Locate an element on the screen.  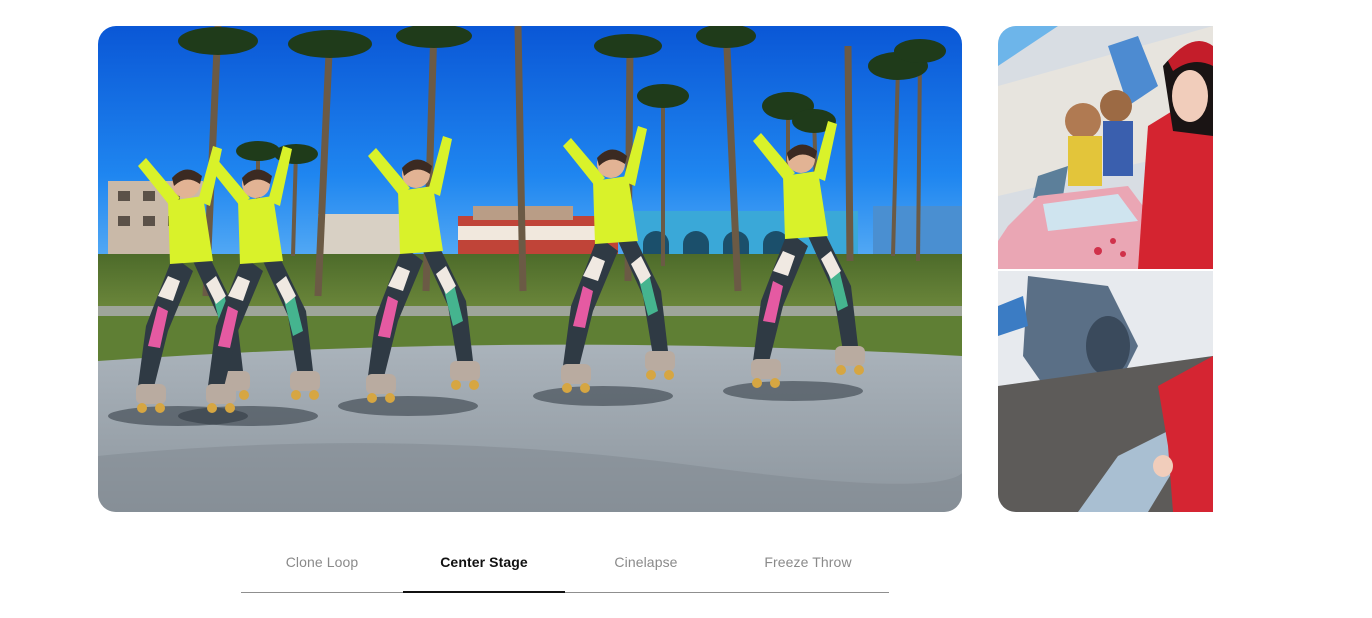
tab-freeze-throw: Freeze Throw is located at coordinates (808, 562).